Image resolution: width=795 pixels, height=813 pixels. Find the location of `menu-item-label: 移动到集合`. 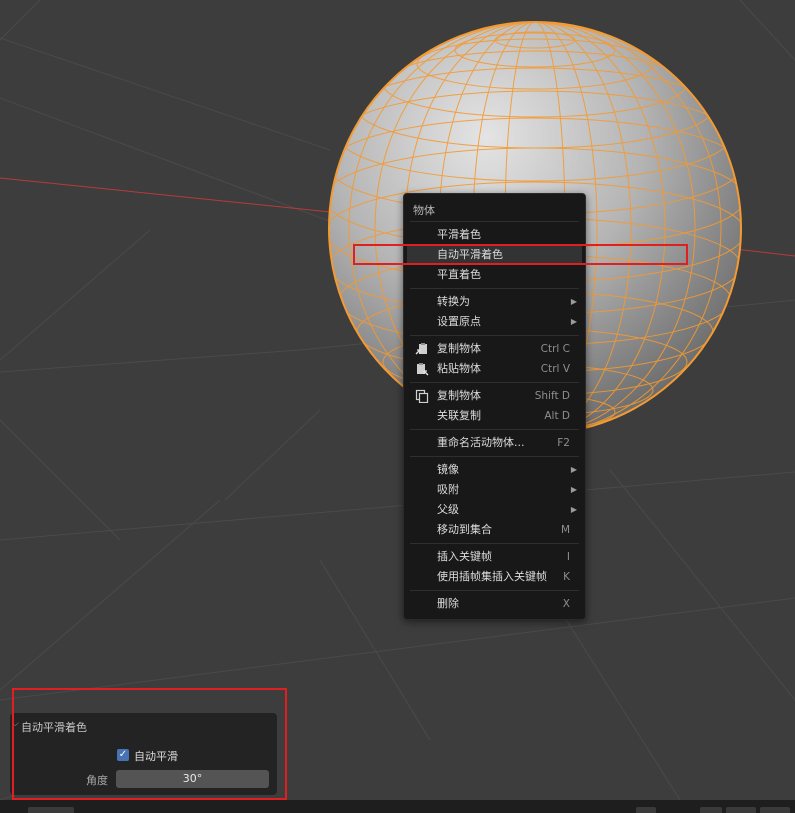

menu-item-label: 移动到集合 is located at coordinates (464, 529).